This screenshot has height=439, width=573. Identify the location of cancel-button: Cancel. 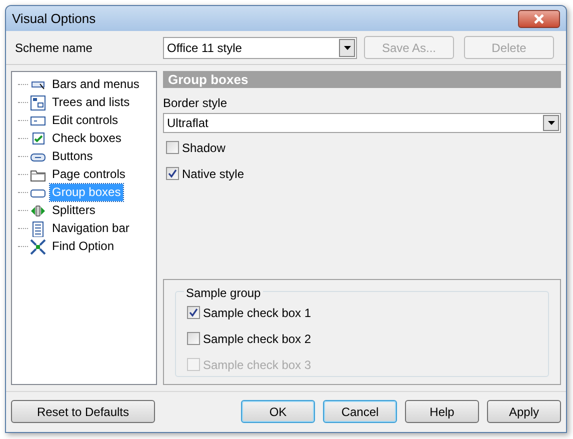
(360, 412).